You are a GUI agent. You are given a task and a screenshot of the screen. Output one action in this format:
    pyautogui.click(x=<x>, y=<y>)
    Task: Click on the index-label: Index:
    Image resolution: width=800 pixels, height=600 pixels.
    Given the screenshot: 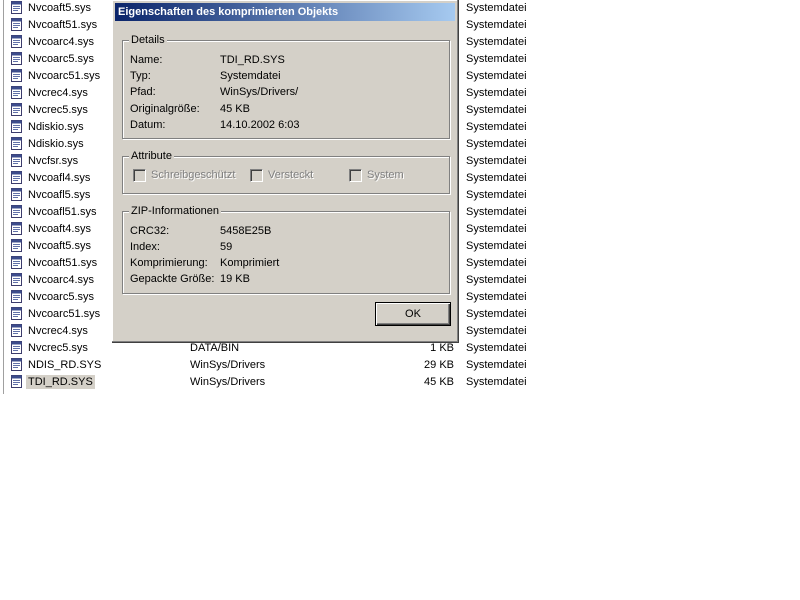 What is the action you would take?
    pyautogui.click(x=145, y=247)
    